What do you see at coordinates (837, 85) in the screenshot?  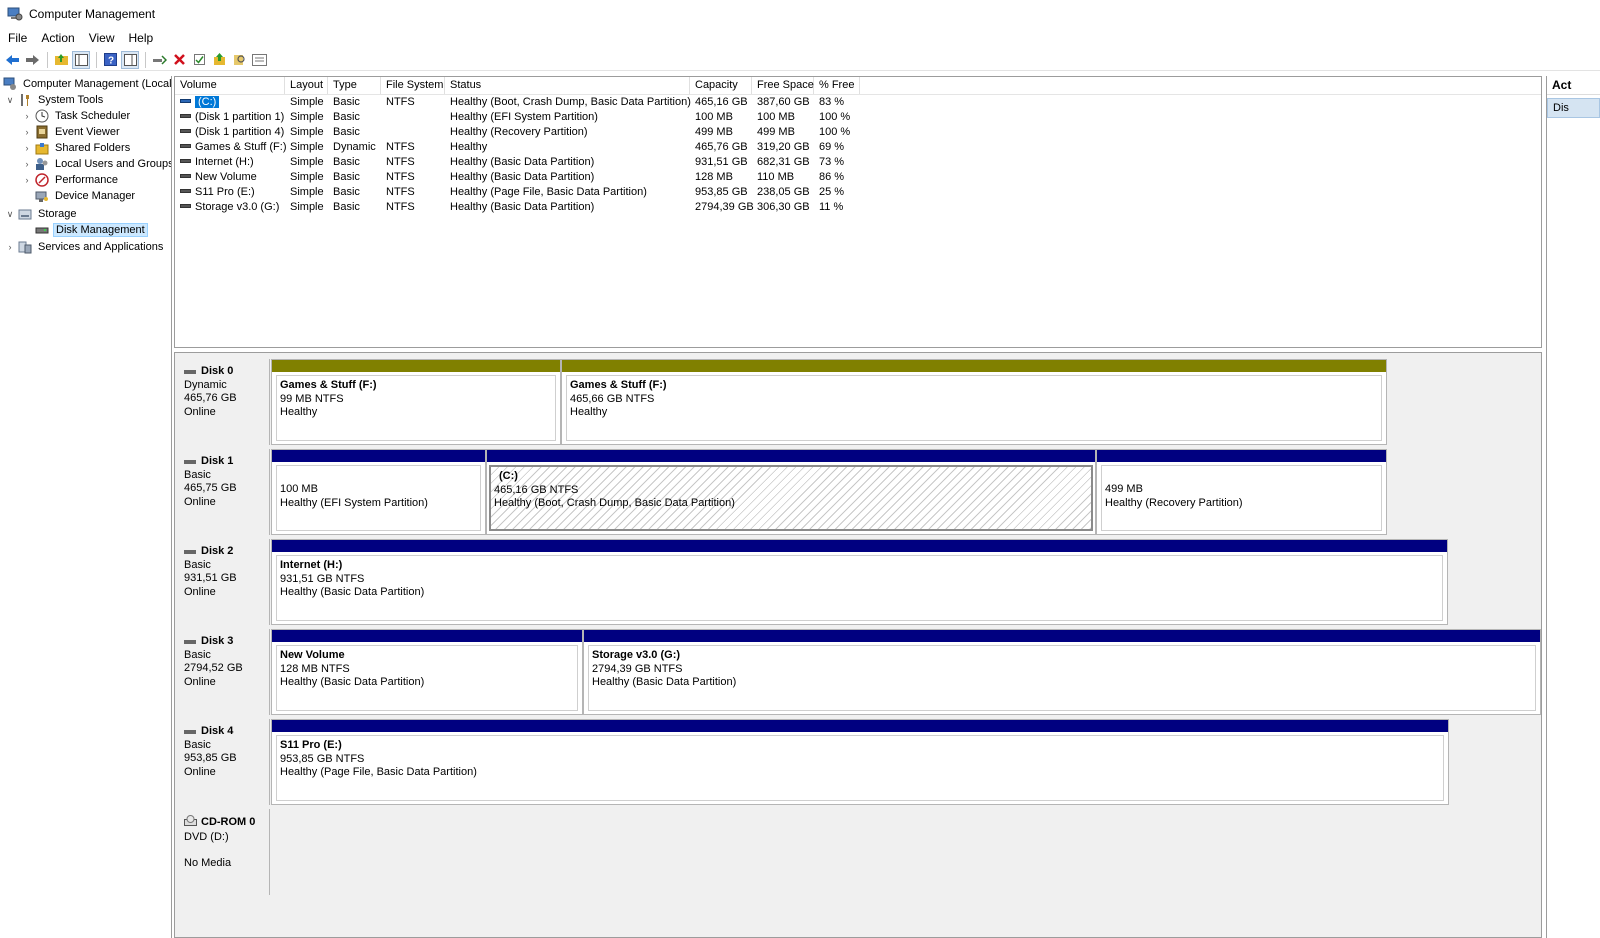 I see `column-percent-free: % Free` at bounding box center [837, 85].